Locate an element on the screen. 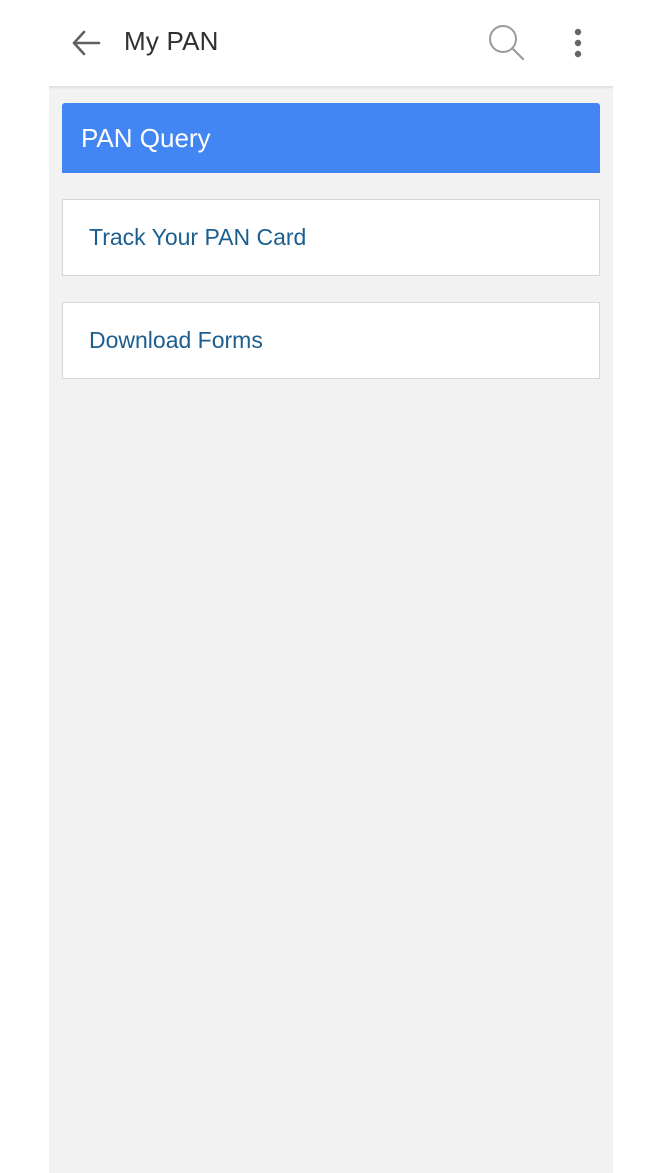  back-button is located at coordinates (87, 43).